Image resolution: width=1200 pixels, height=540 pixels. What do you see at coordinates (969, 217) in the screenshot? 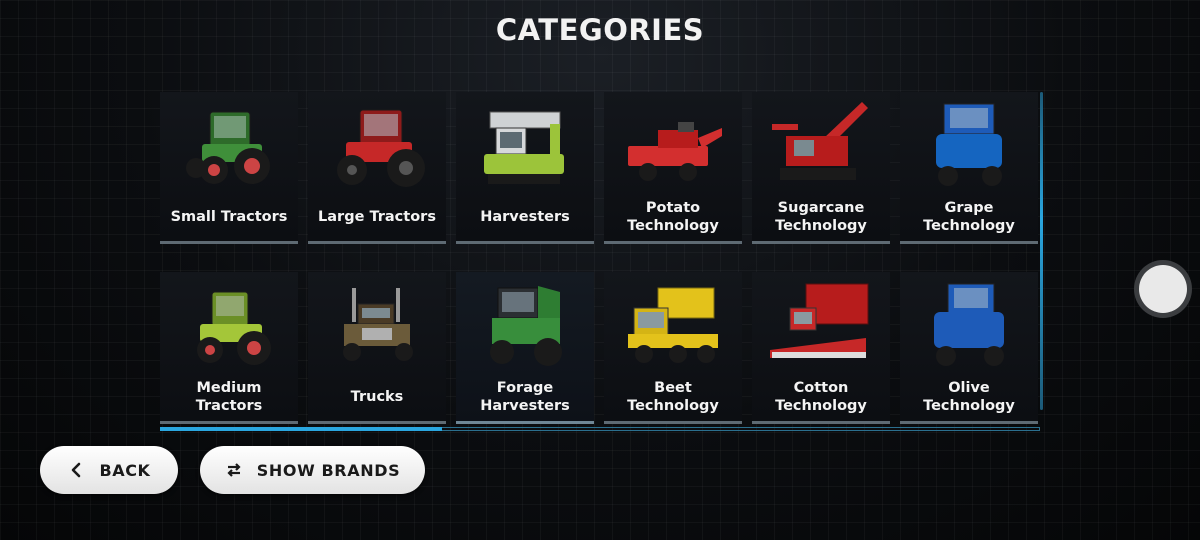
I see `category-label: Grape Technology` at bounding box center [969, 217].